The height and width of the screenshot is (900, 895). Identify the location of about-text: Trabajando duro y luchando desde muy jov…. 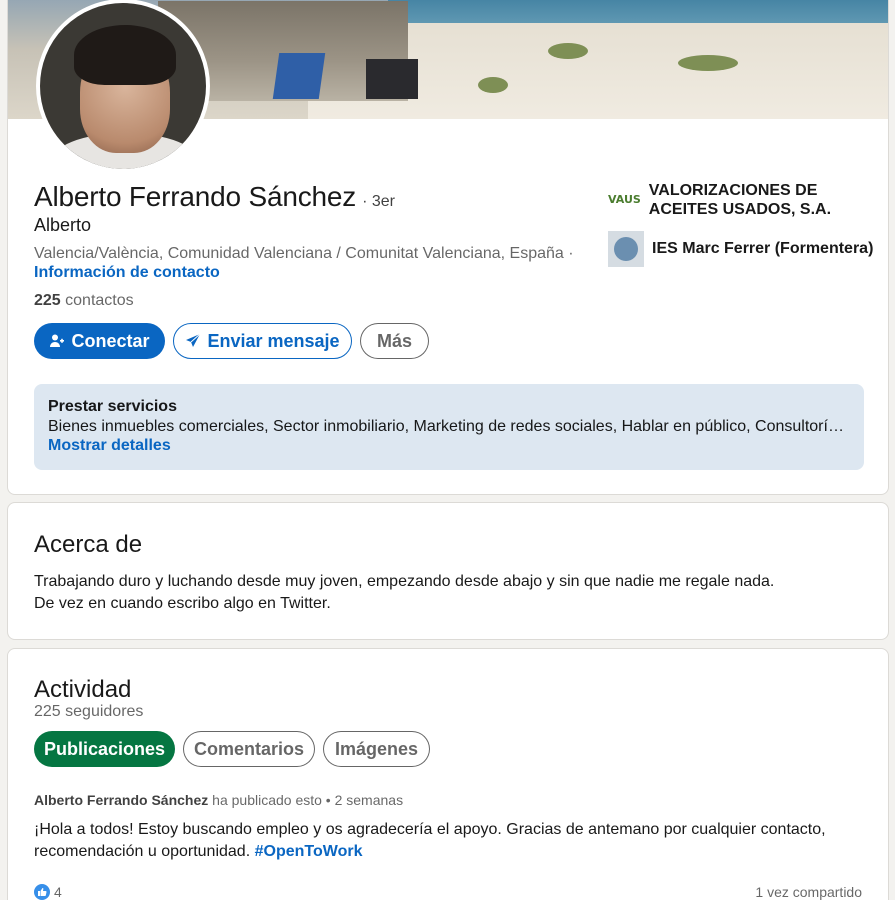
(404, 593).